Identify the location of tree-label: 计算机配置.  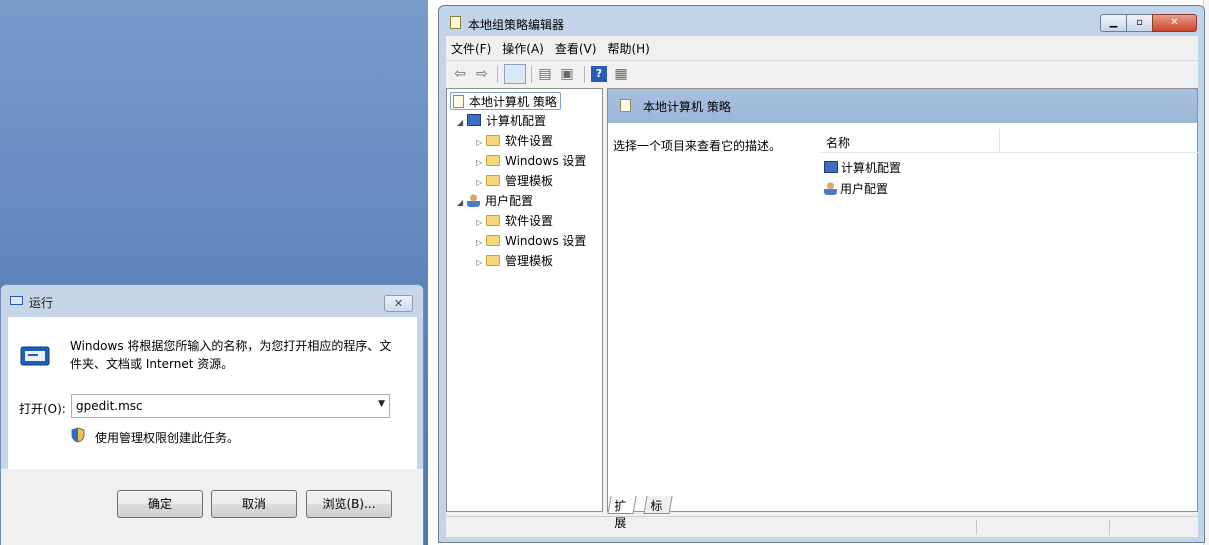
(516, 121).